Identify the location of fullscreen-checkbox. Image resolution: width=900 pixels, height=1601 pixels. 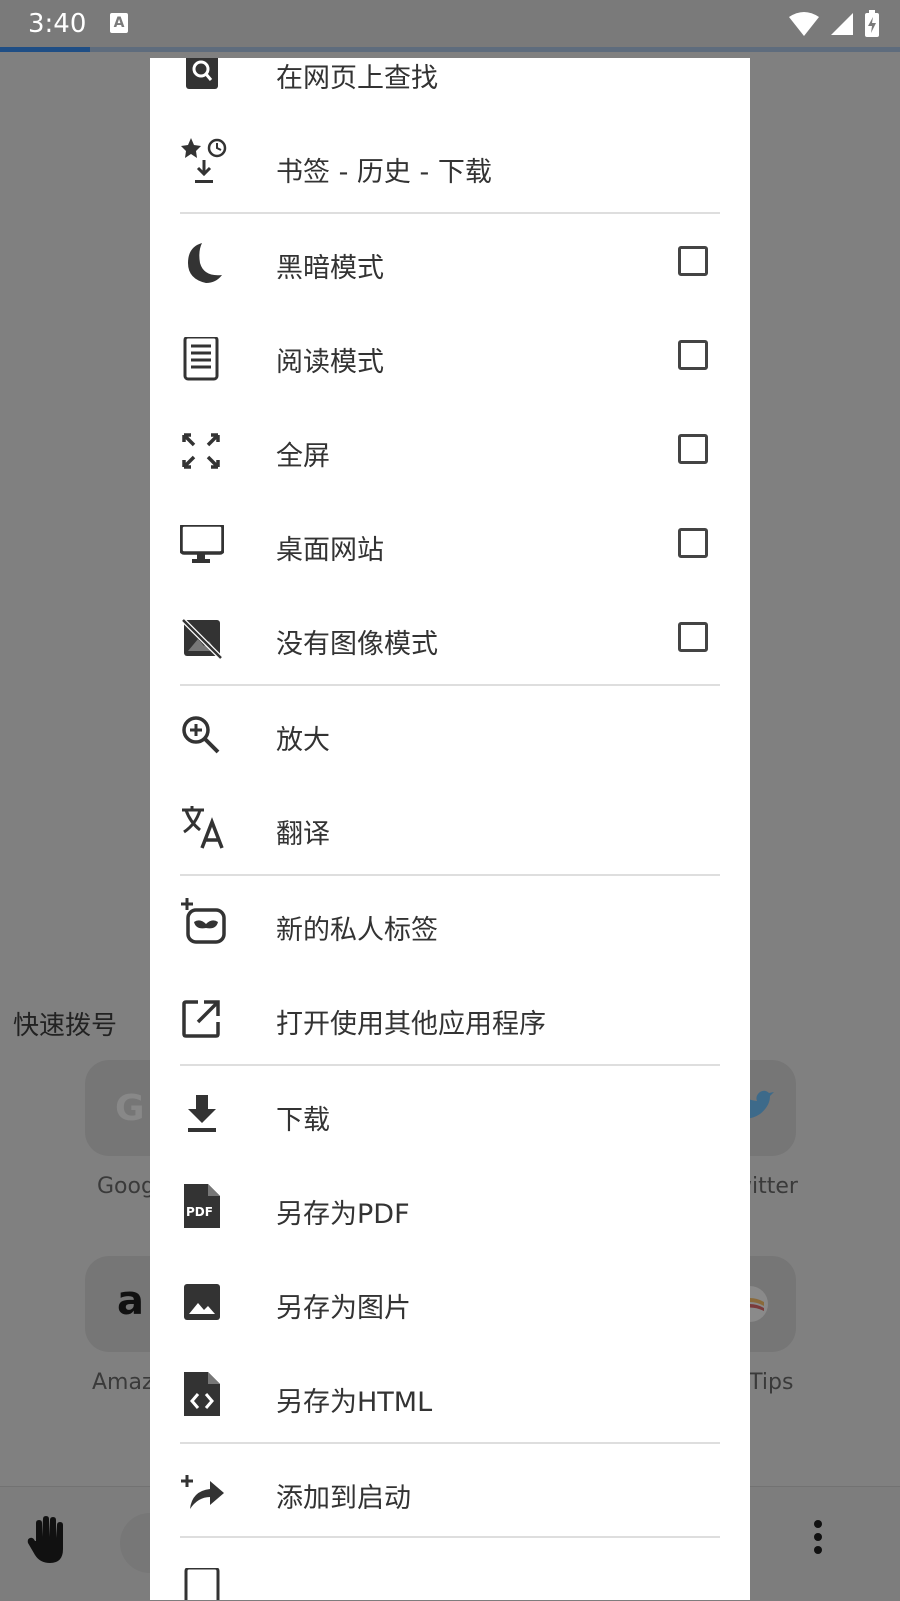
(693, 449).